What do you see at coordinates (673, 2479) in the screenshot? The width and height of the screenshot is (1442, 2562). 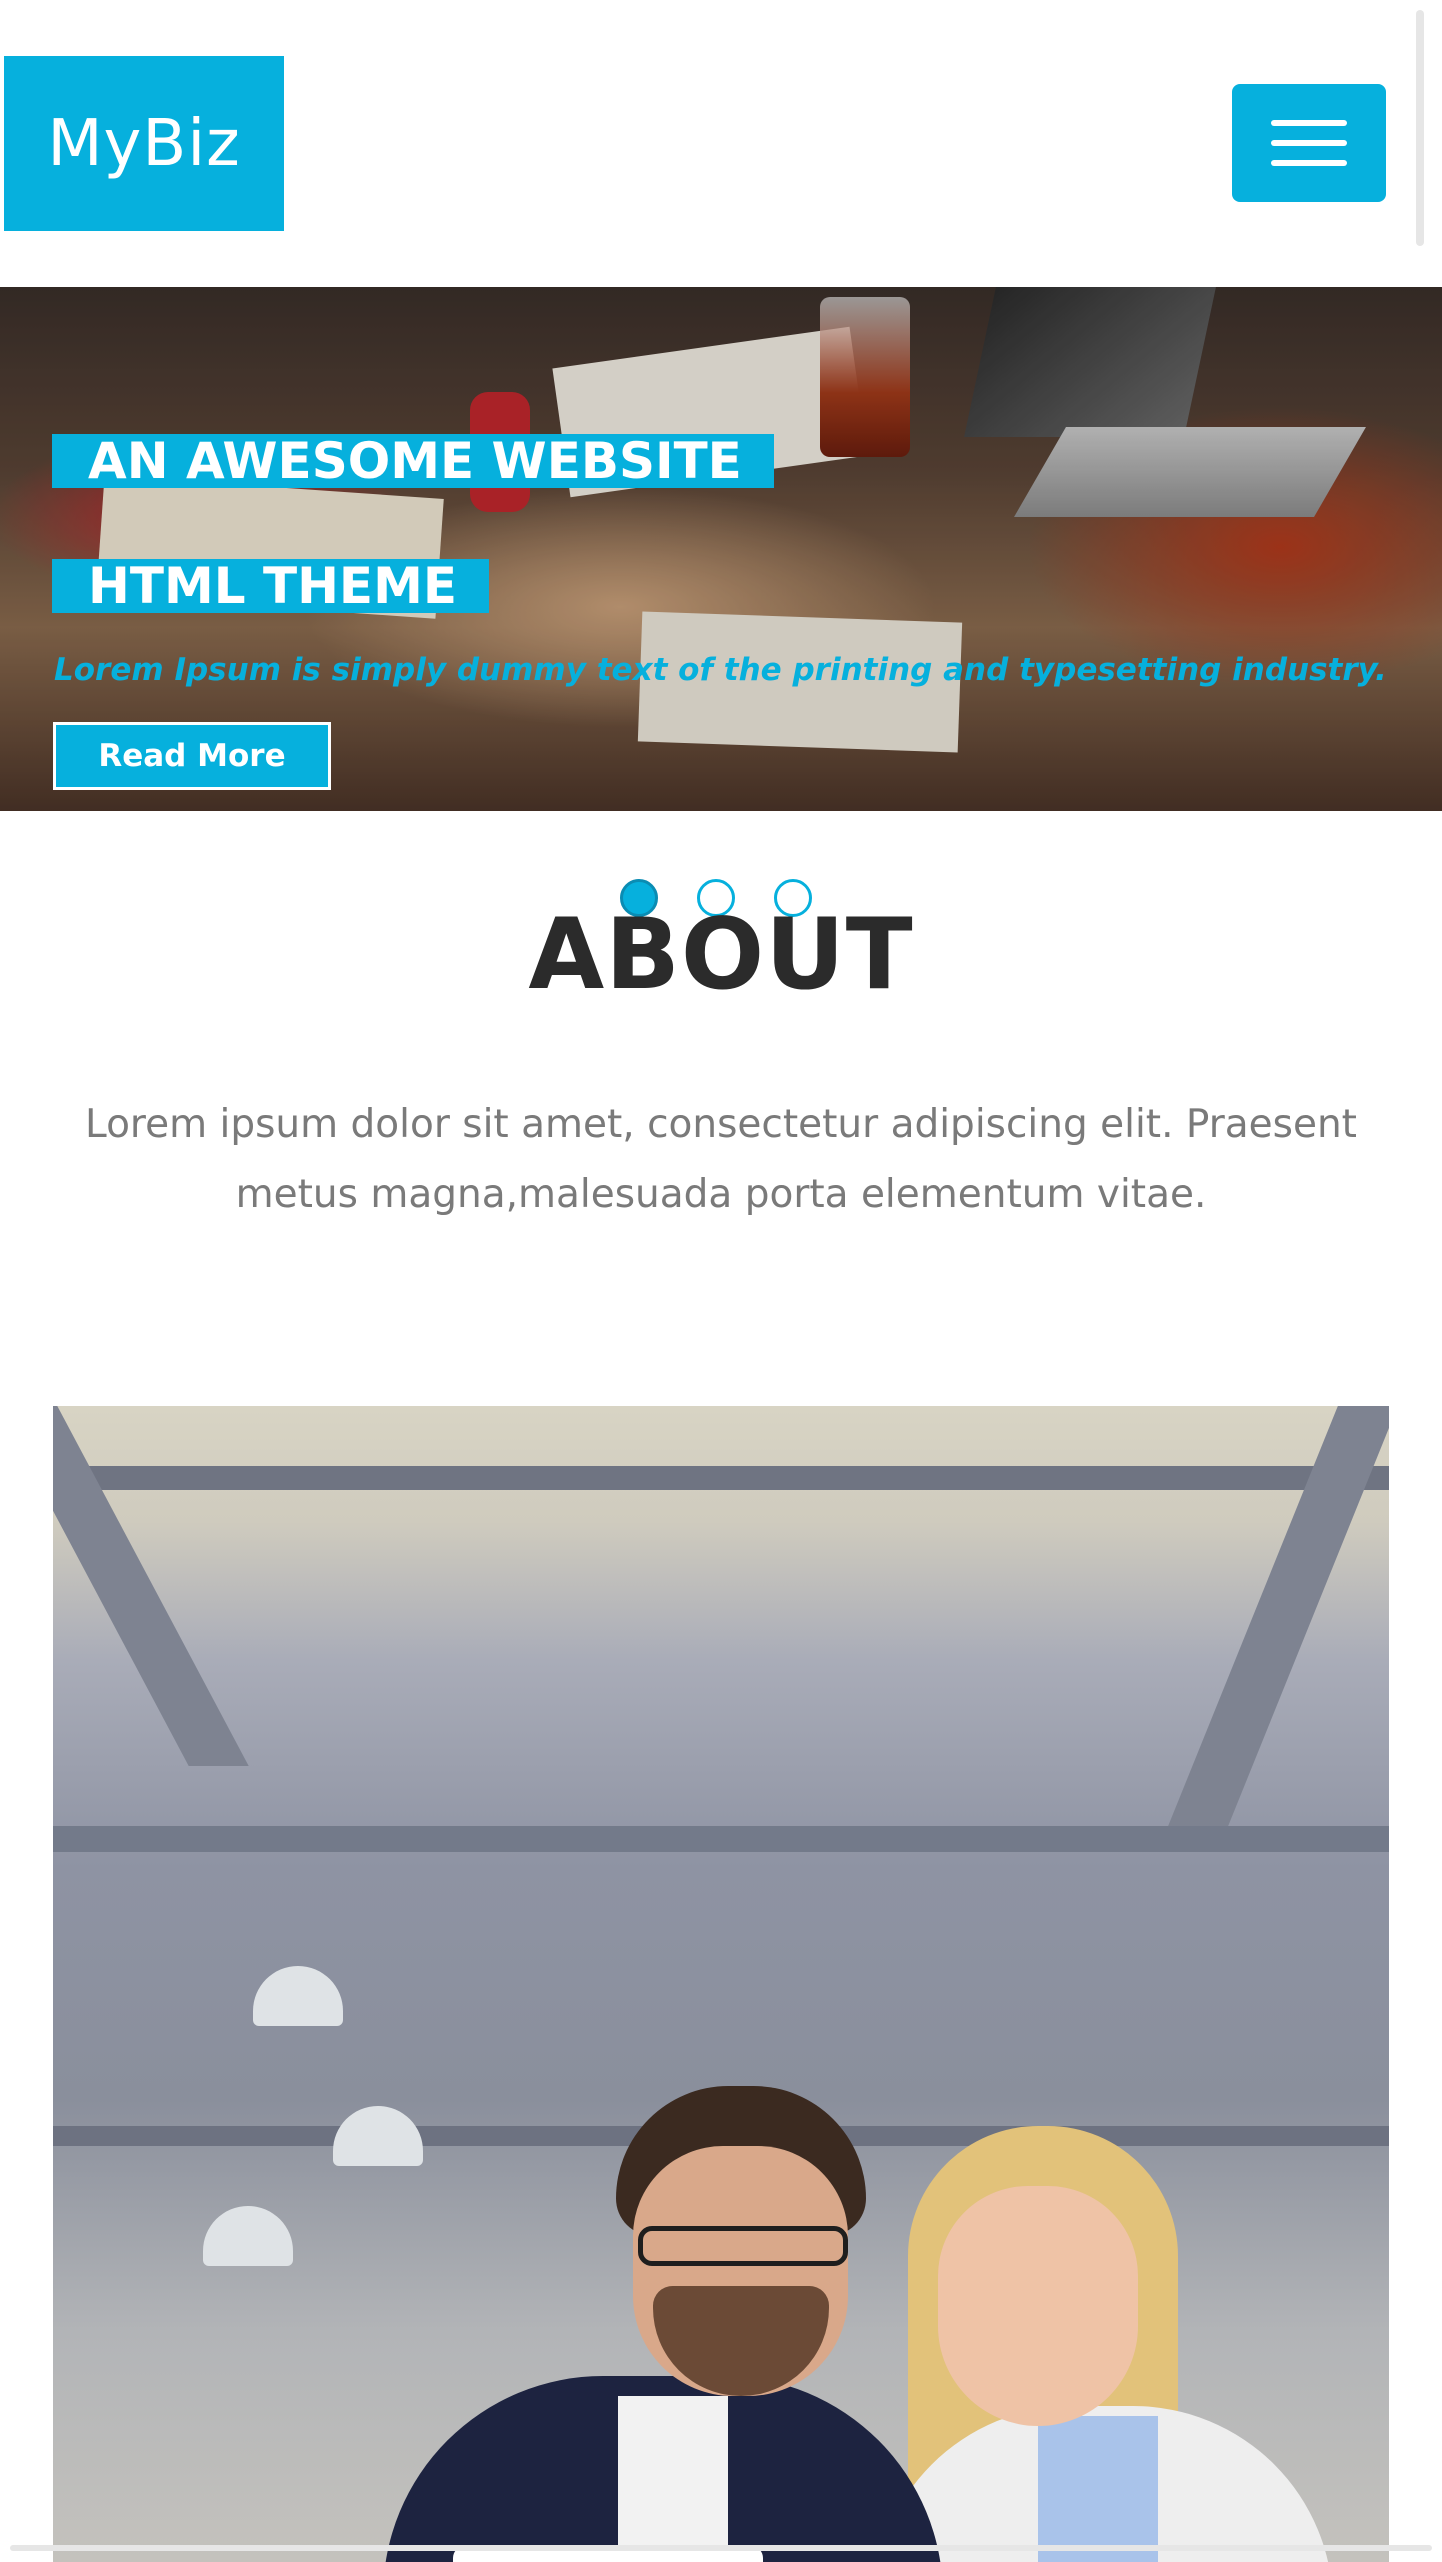 I see `photo-man-shirt` at bounding box center [673, 2479].